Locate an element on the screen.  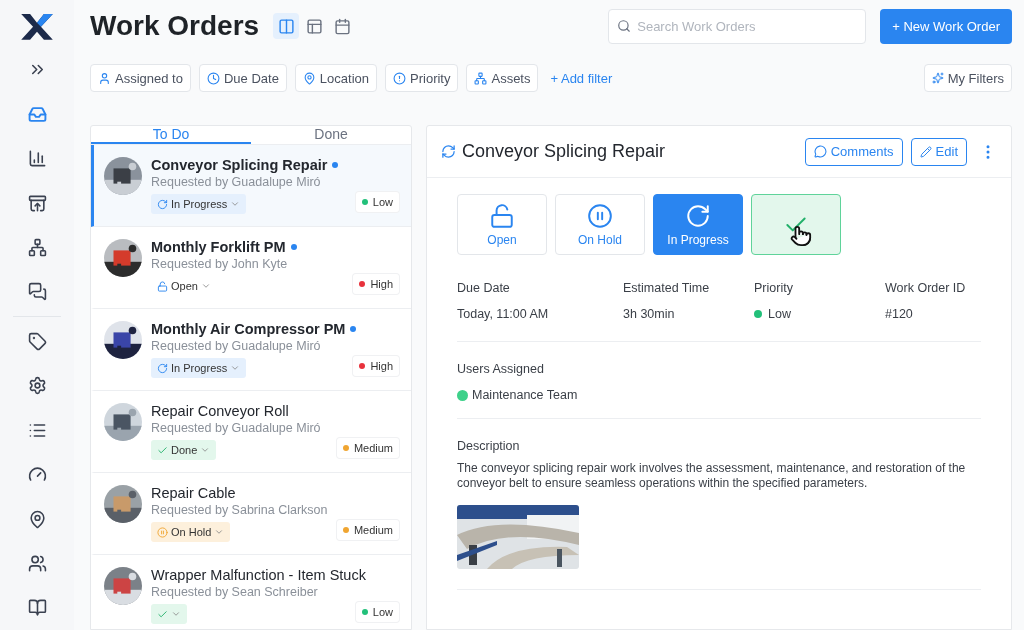
list-tab: Done is located at coordinates (331, 135).